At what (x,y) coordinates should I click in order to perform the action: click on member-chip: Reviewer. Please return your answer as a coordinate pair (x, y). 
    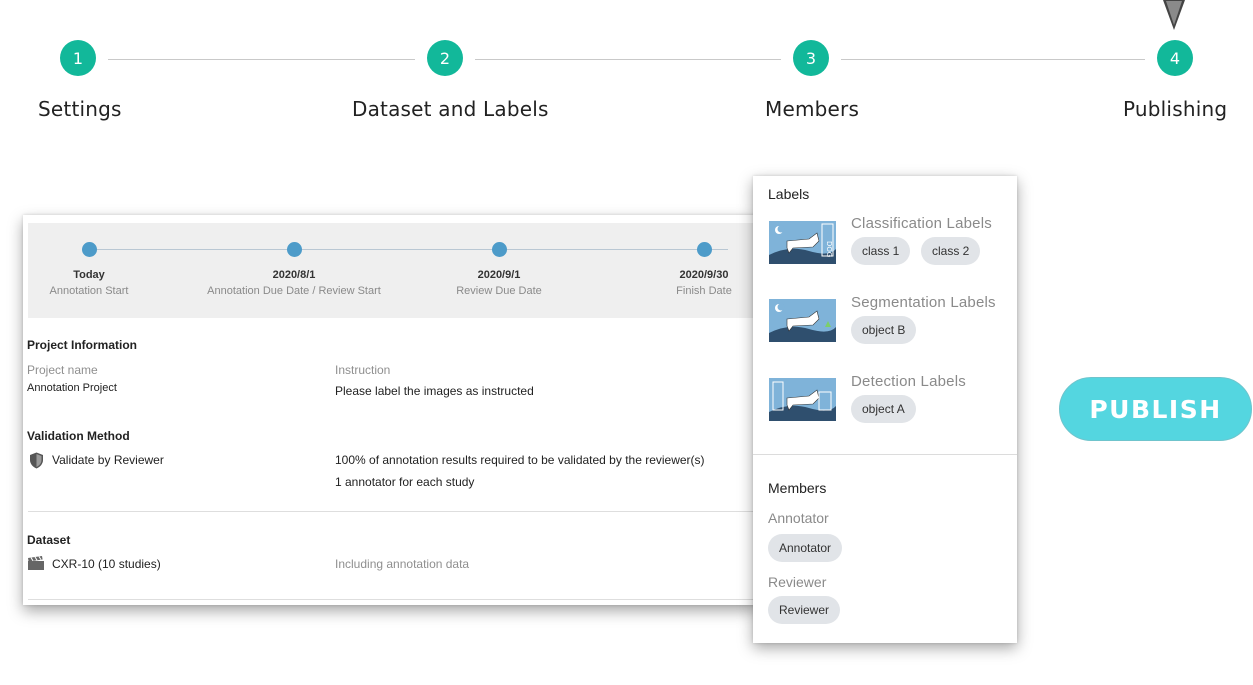
    Looking at the image, I should click on (804, 610).